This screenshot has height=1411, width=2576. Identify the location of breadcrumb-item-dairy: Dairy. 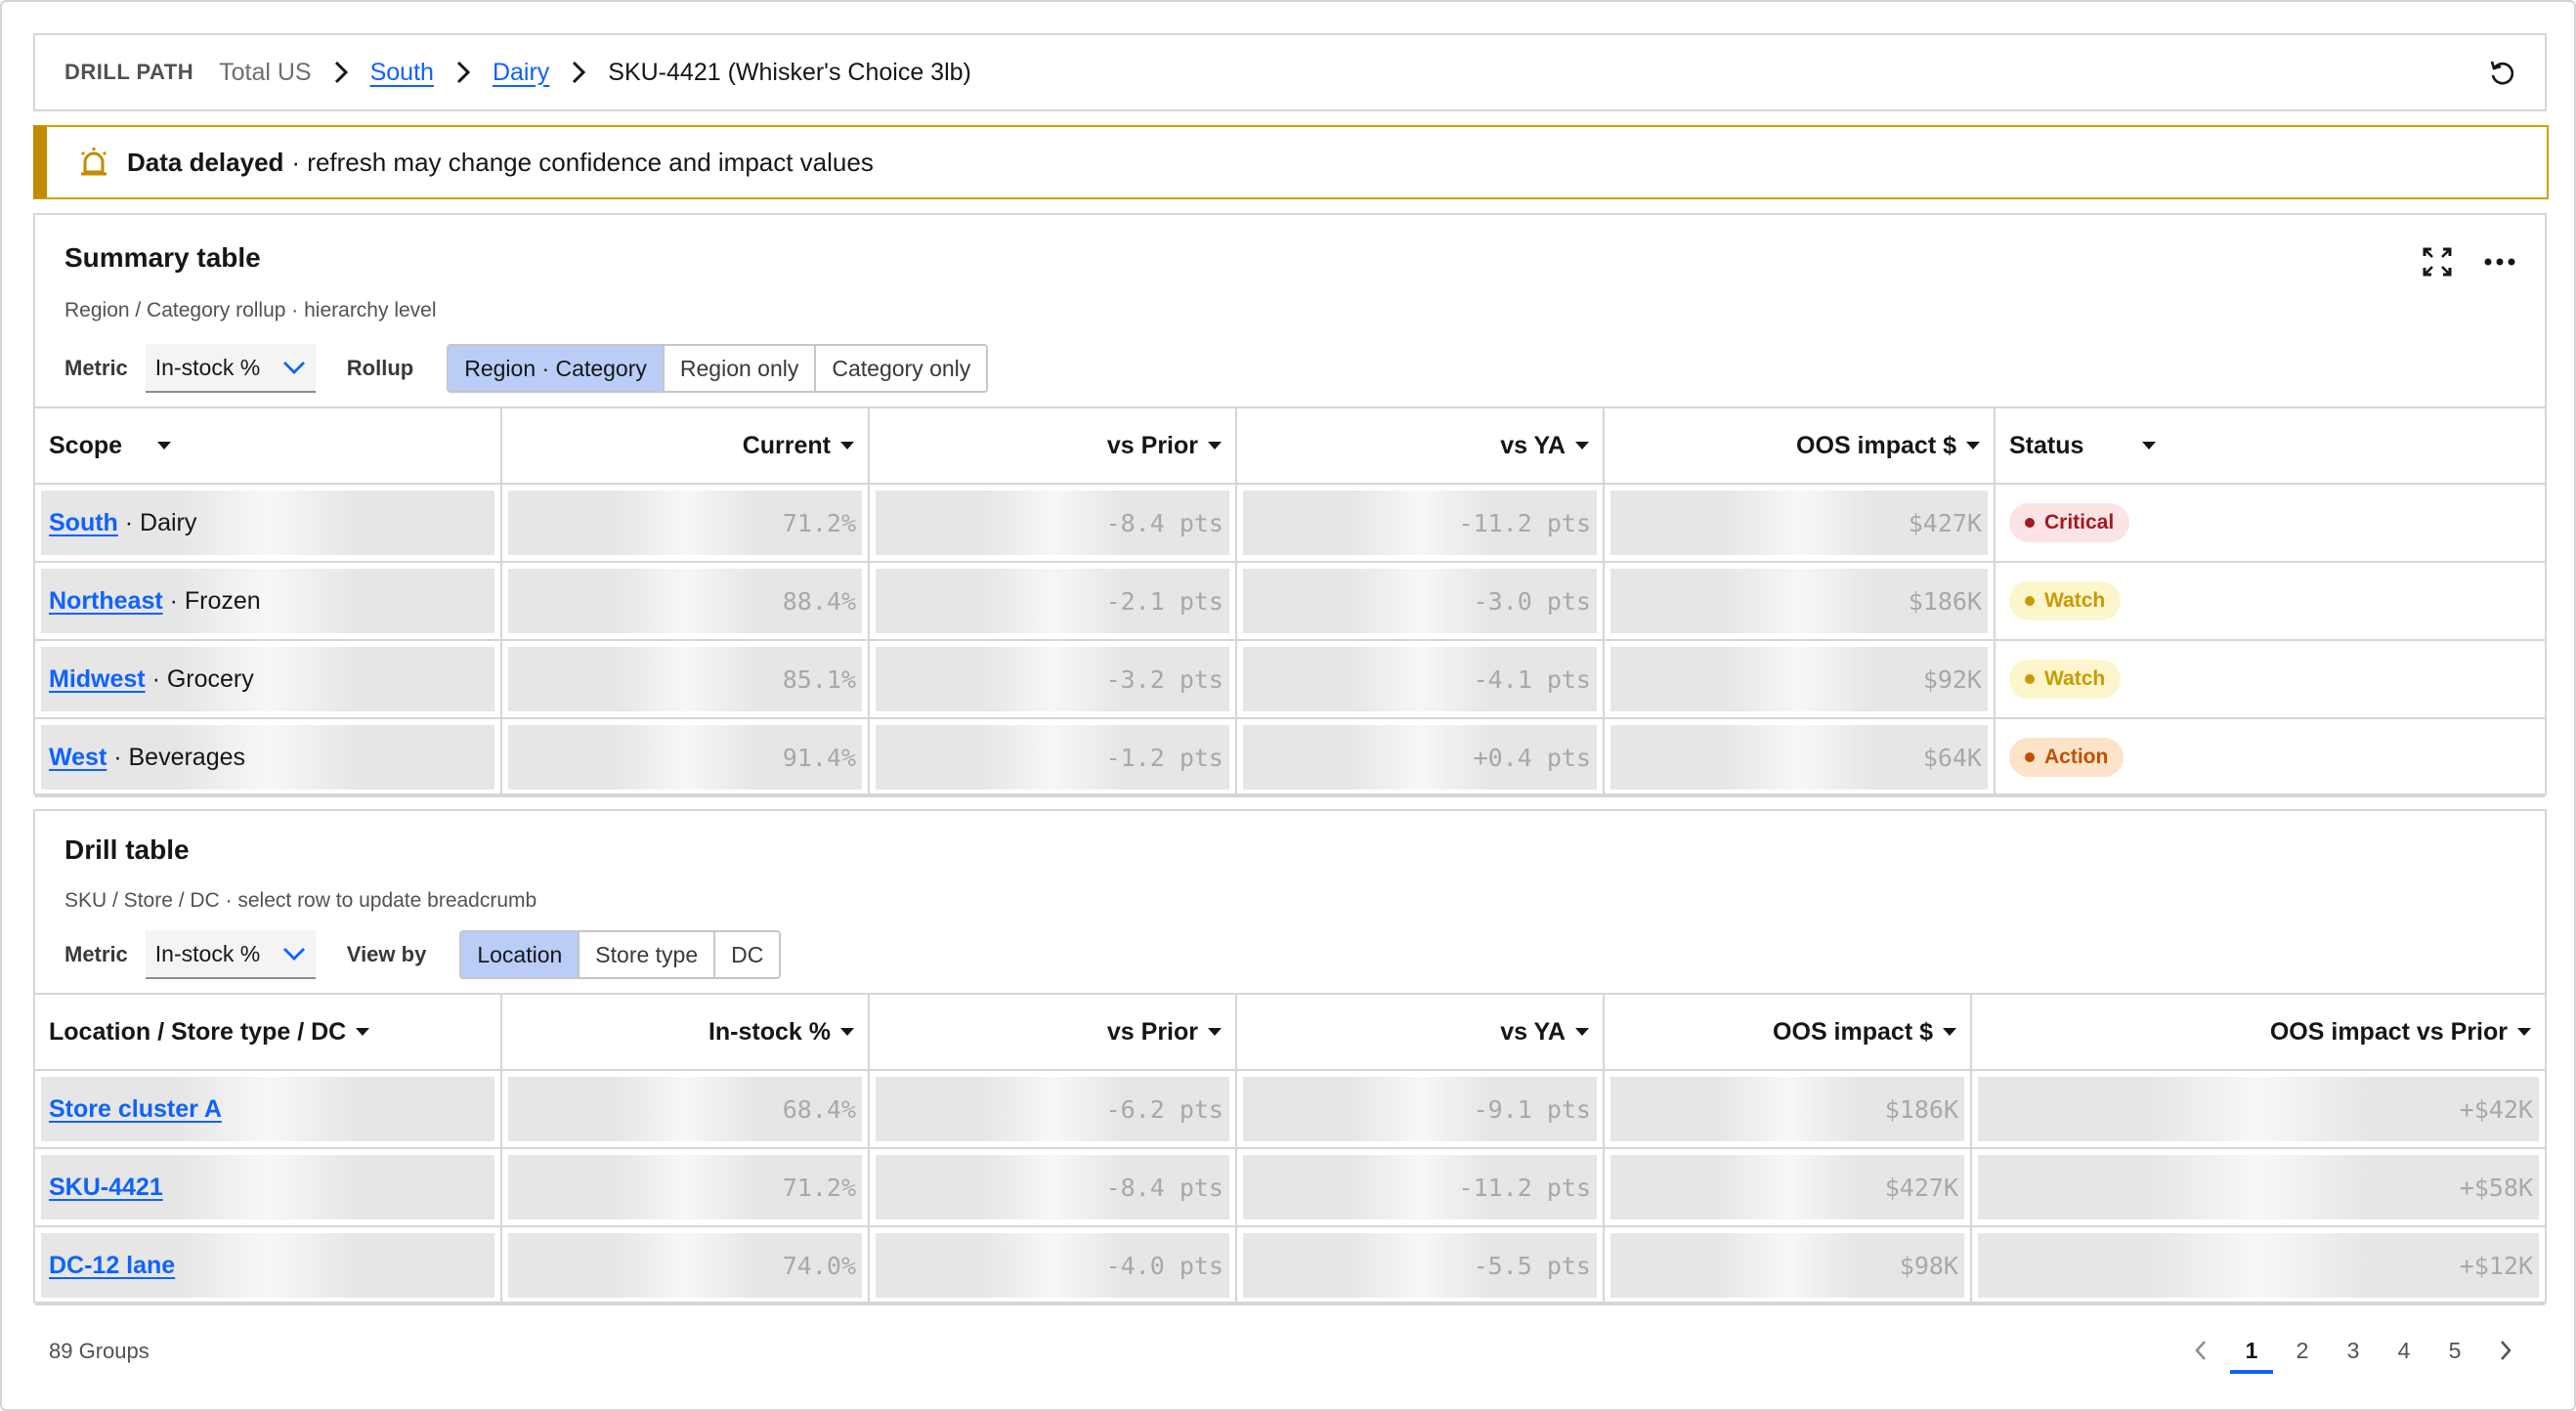
(521, 73).